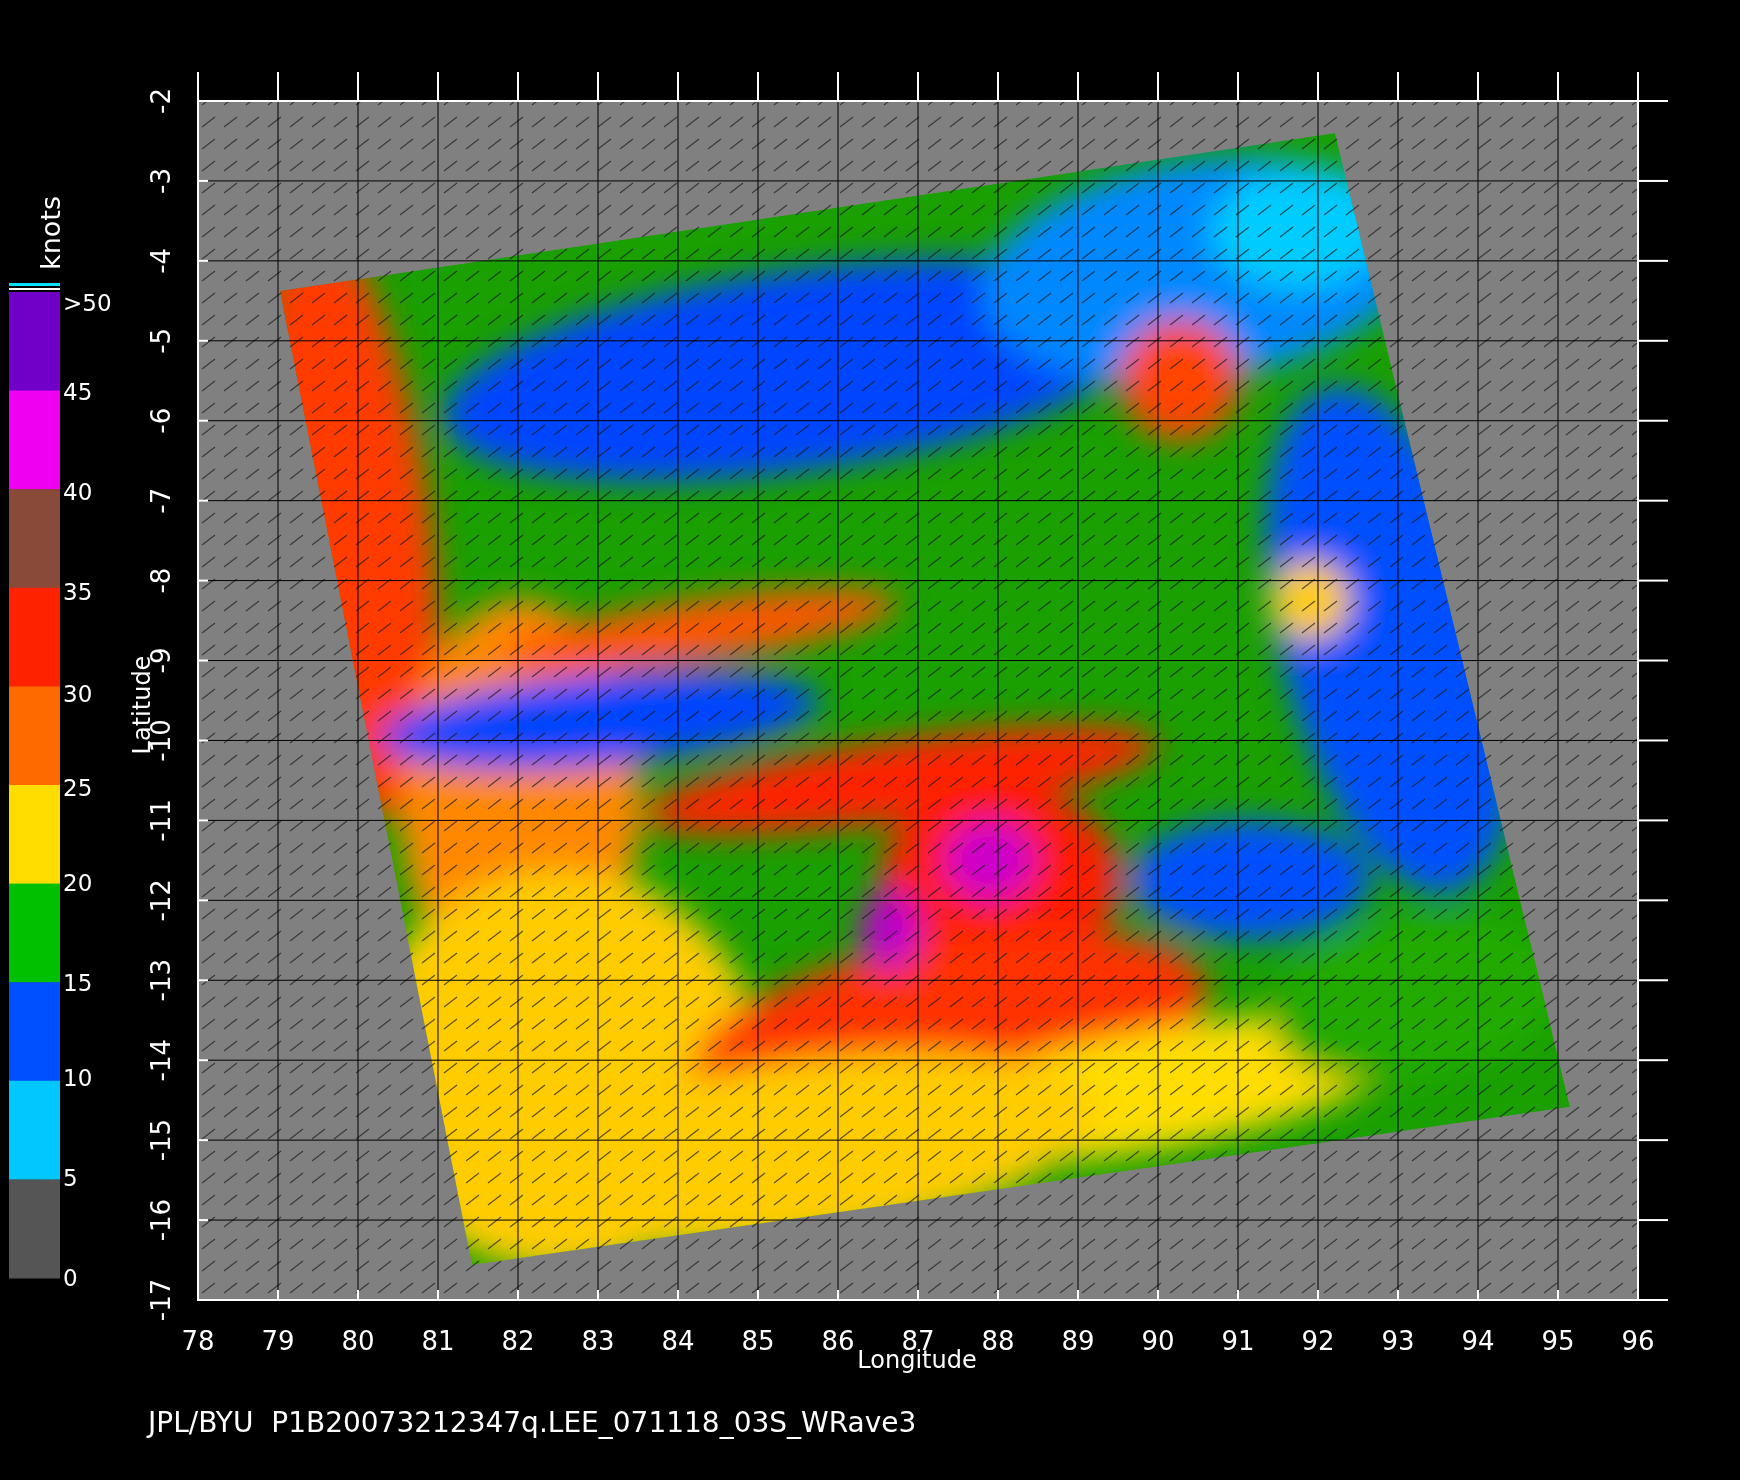  Describe the element at coordinates (161, 101) in the screenshot. I see `y-tick-label: -2` at that location.